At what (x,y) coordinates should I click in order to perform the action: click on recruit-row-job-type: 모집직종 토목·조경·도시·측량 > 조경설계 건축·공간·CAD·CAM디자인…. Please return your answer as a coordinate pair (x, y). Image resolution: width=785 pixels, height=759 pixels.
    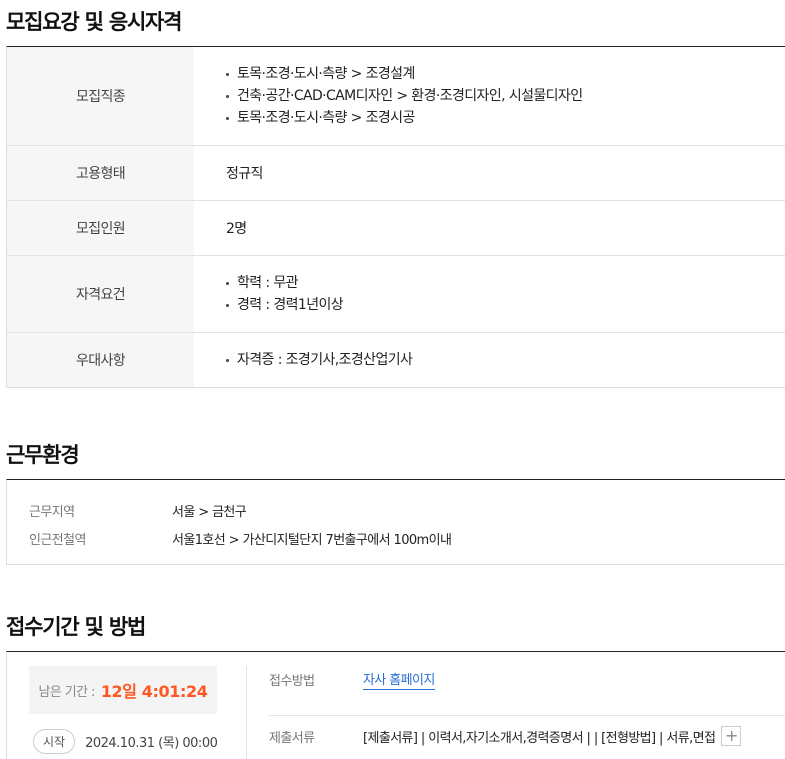
    Looking at the image, I should click on (396, 96).